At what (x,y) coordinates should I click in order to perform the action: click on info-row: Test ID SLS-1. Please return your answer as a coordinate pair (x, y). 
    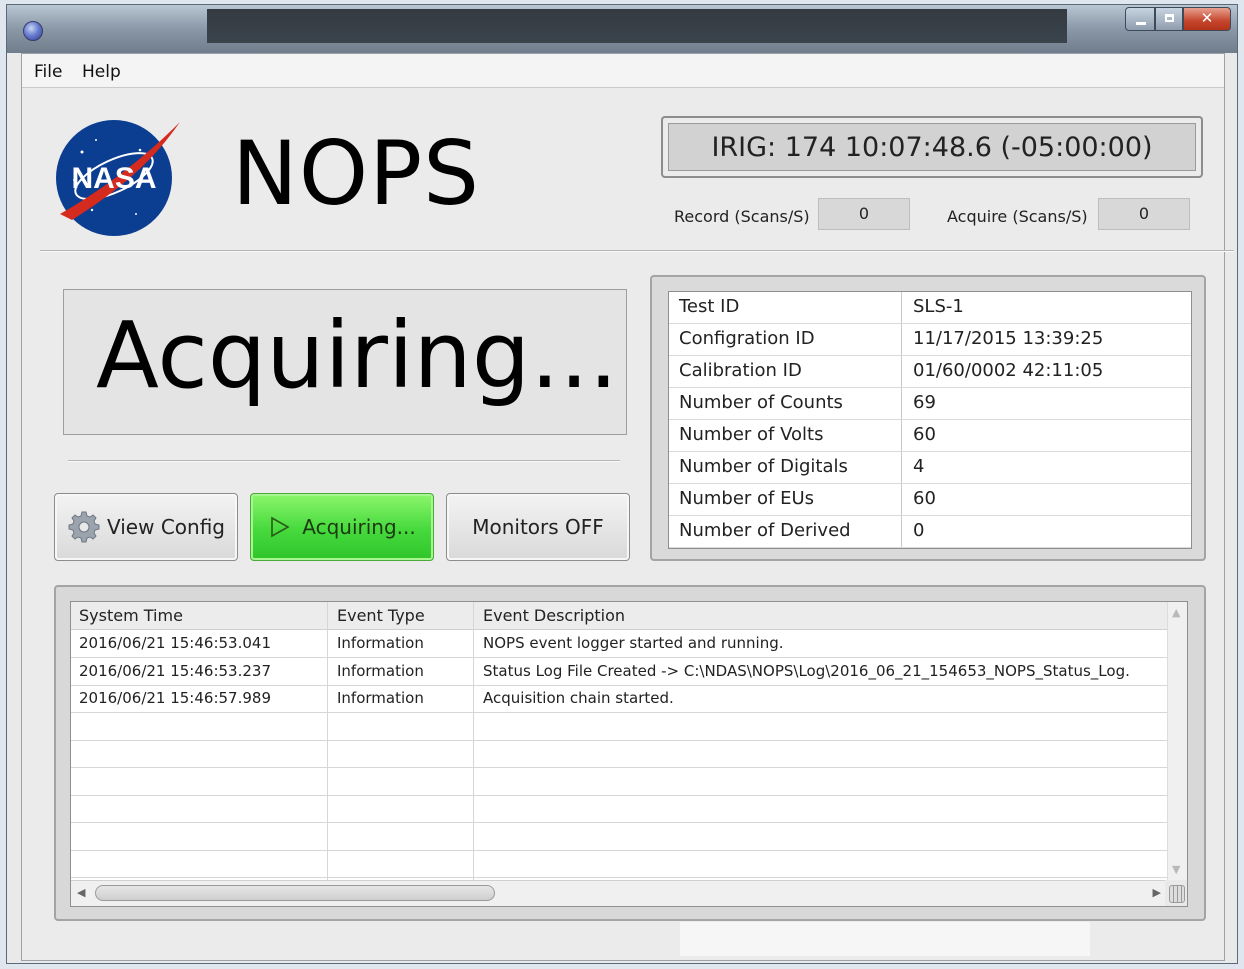
    Looking at the image, I should click on (930, 308).